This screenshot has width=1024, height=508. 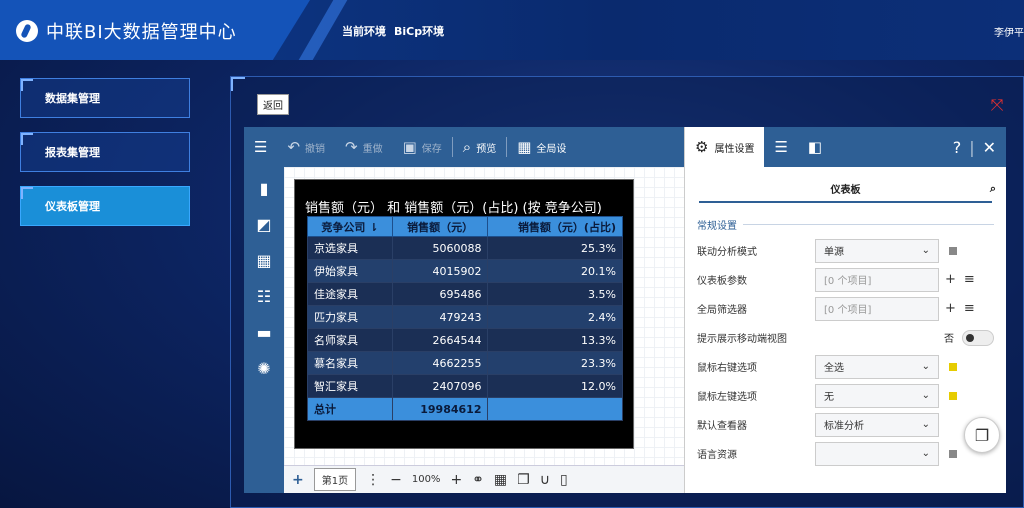 What do you see at coordinates (523, 480) in the screenshot?
I see `copy-icon: ❐` at bounding box center [523, 480].